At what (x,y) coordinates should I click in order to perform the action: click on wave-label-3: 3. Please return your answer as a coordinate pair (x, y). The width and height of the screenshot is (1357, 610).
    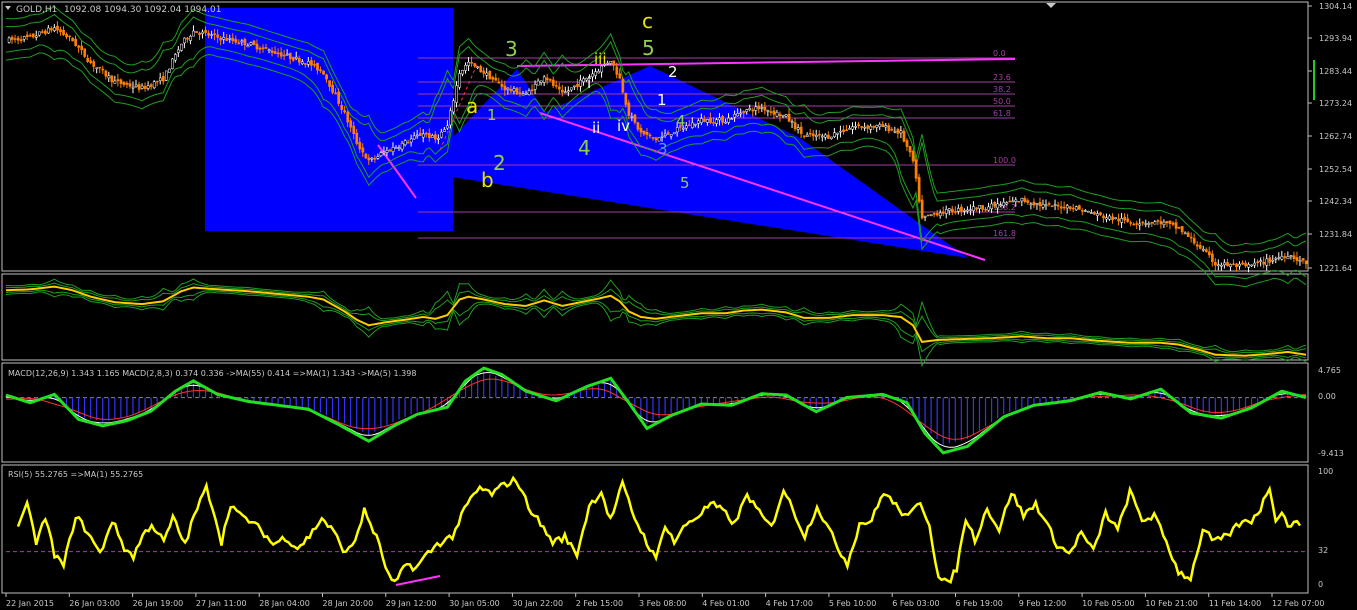
    Looking at the image, I should click on (511, 49).